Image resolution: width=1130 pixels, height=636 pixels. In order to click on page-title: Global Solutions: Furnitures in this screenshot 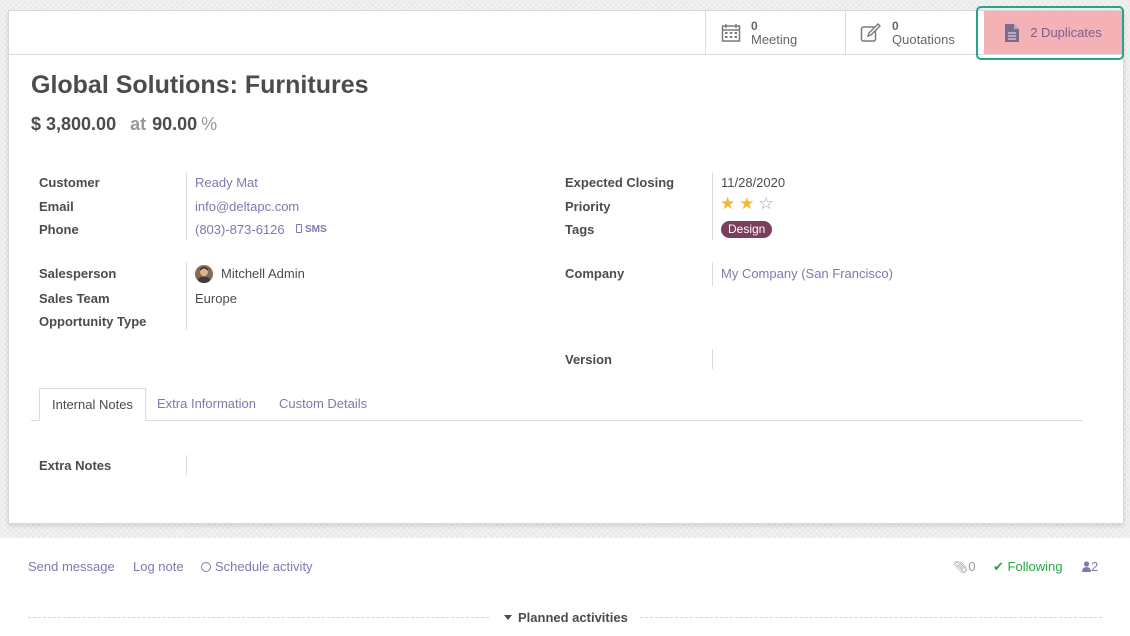, I will do `click(200, 85)`.